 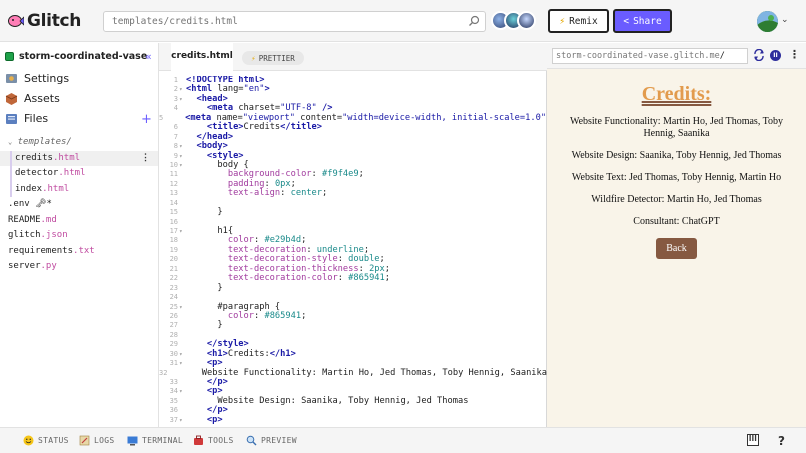 What do you see at coordinates (676, 248) in the screenshot?
I see `back-button: Back` at bounding box center [676, 248].